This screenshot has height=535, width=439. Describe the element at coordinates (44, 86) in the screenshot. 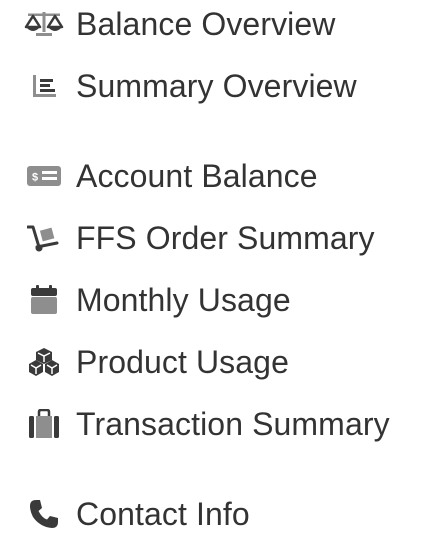

I see `chart-lines-icon` at that location.